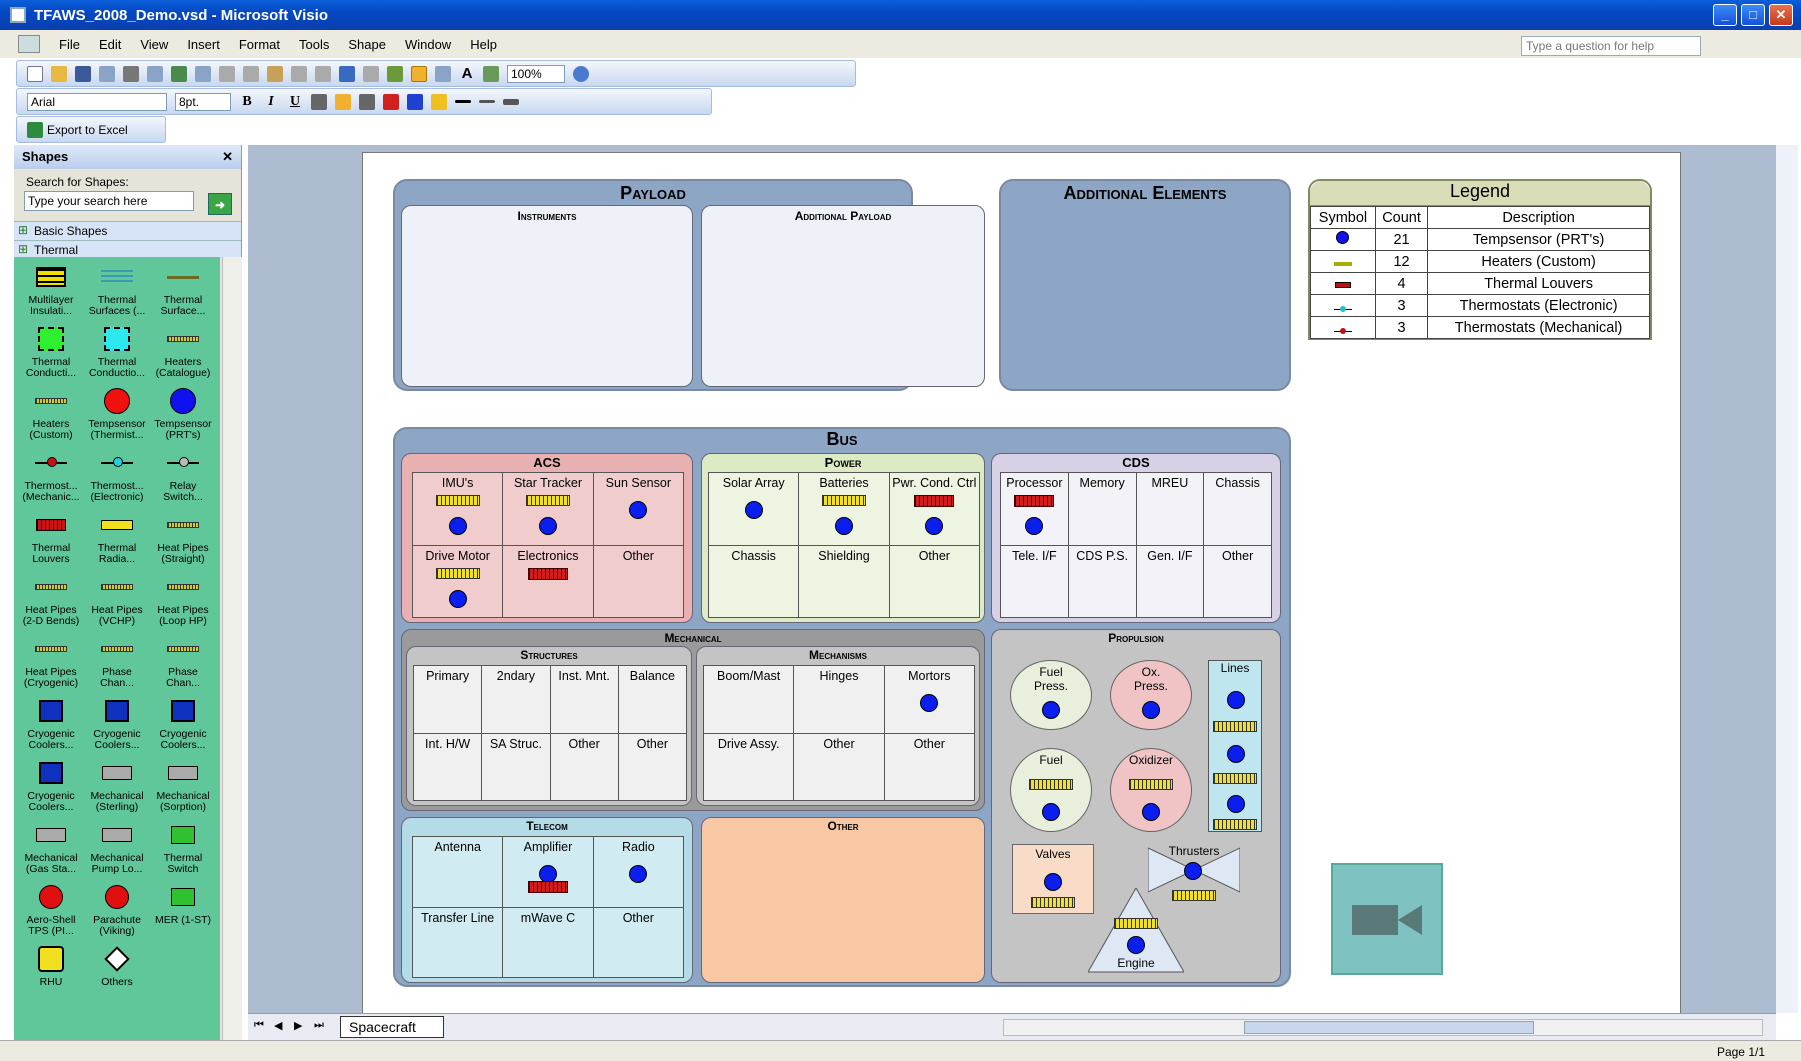  Describe the element at coordinates (110, 44) in the screenshot. I see `menu-edit: Edit` at that location.